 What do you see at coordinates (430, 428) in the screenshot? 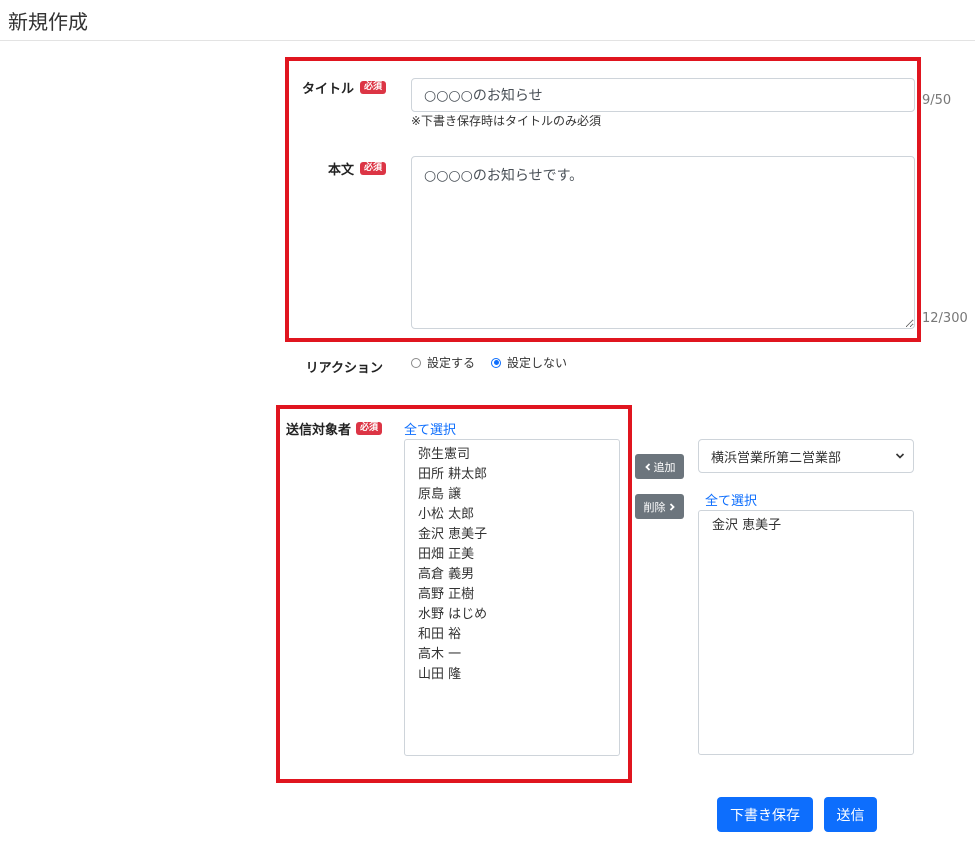
I see `select-all-available-link: 全て選択` at bounding box center [430, 428].